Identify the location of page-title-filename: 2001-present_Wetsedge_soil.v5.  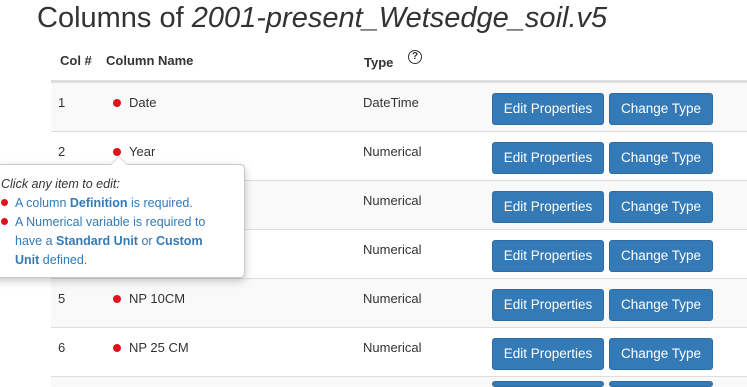
(399, 18).